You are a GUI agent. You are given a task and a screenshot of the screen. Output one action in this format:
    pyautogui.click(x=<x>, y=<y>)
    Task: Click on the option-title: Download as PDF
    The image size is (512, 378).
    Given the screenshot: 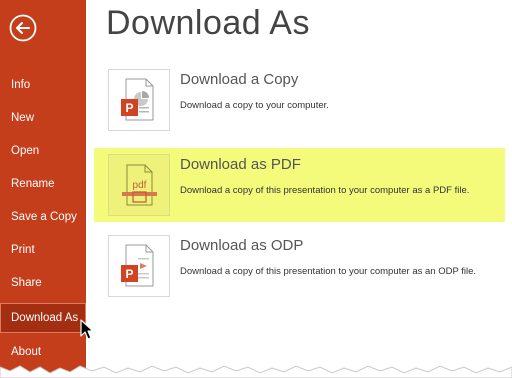 What is the action you would take?
    pyautogui.click(x=240, y=164)
    